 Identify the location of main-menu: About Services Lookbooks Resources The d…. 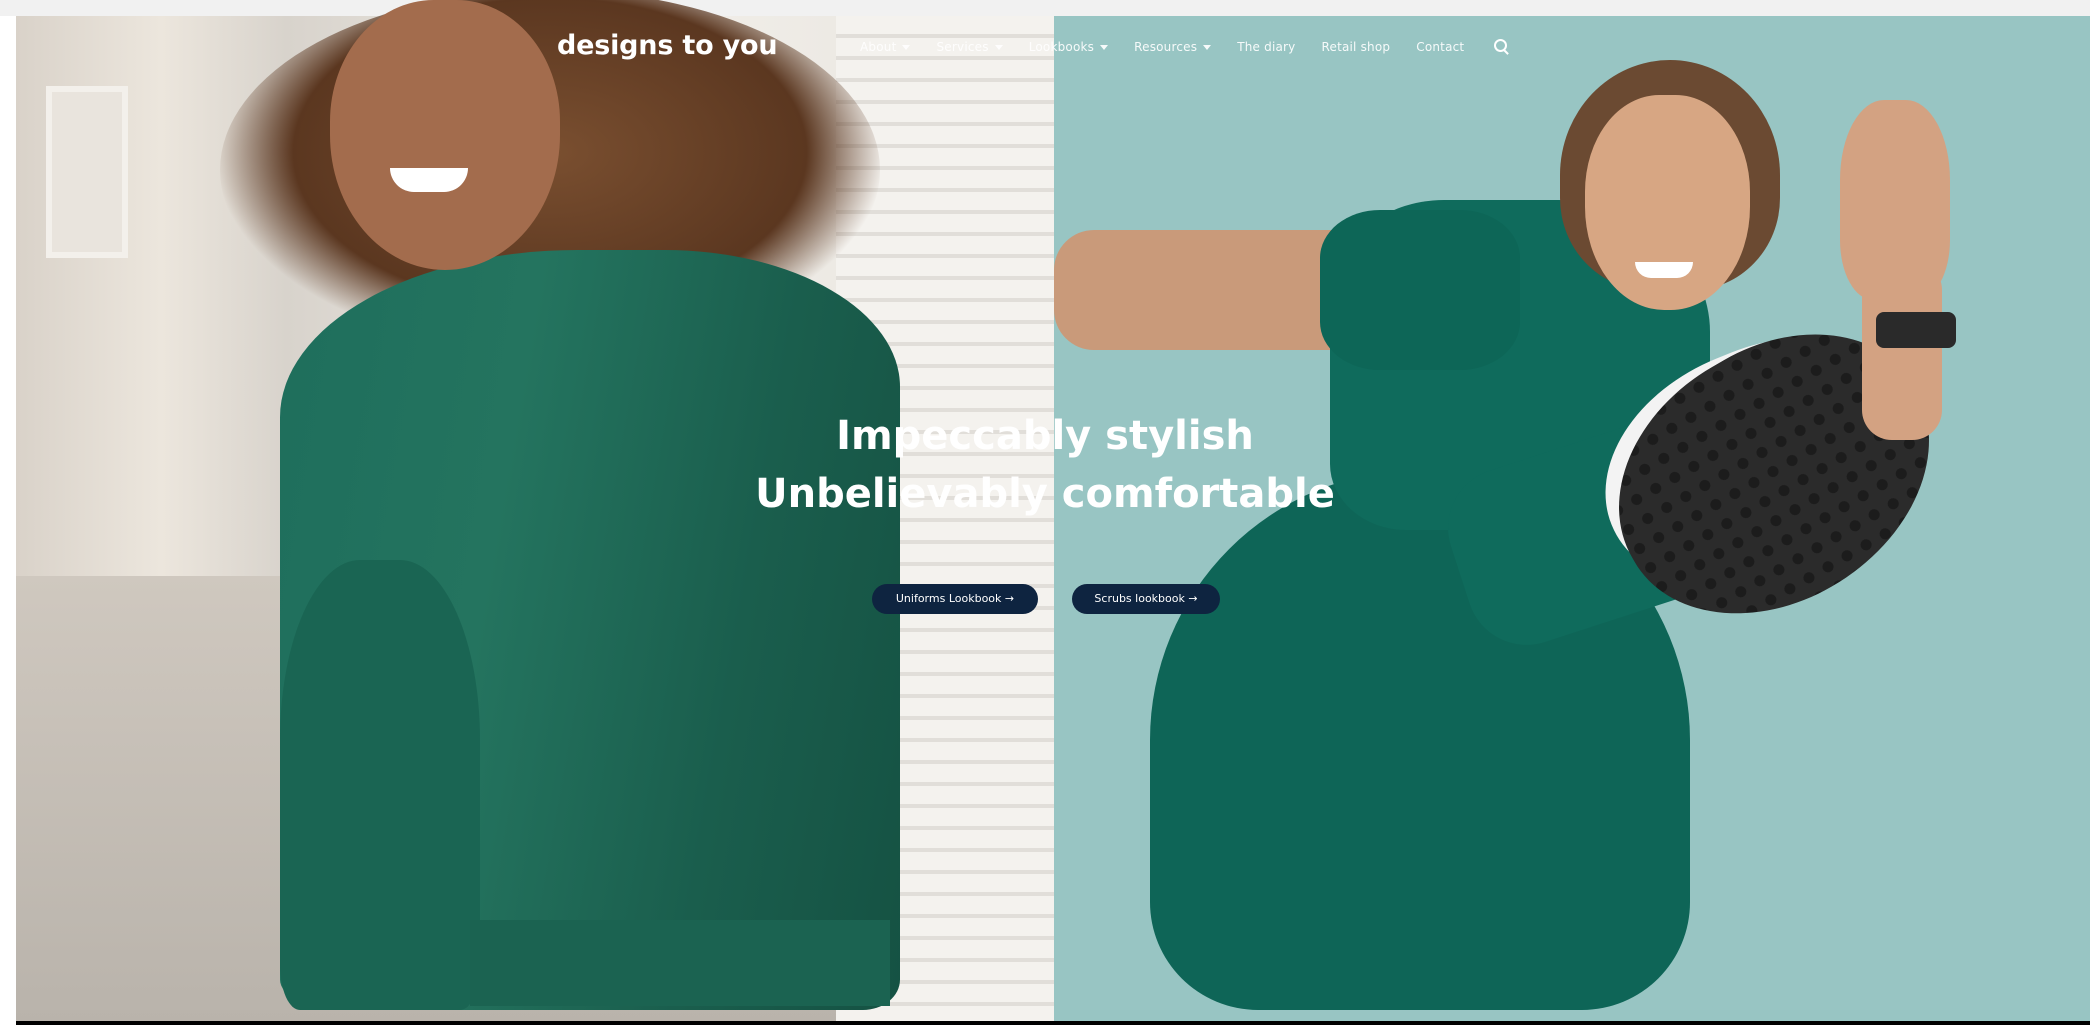
(1185, 47).